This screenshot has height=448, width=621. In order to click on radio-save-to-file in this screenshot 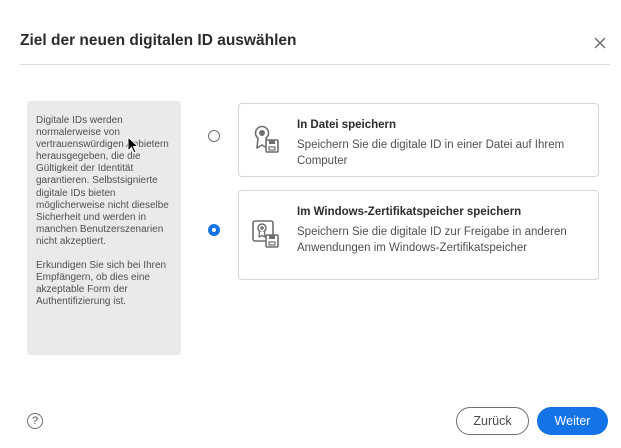, I will do `click(214, 136)`.